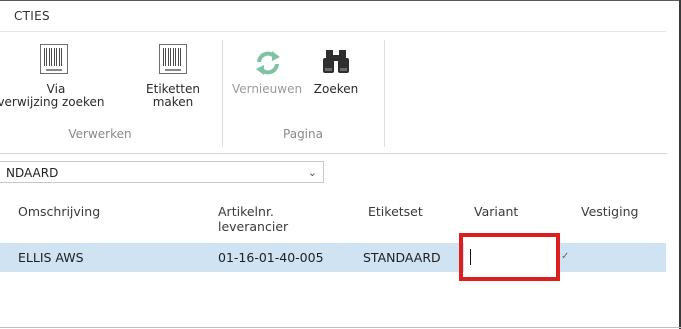 Image resolution: width=681 pixels, height=329 pixels. I want to click on etiketten-maken-label-line2: maken, so click(173, 102).